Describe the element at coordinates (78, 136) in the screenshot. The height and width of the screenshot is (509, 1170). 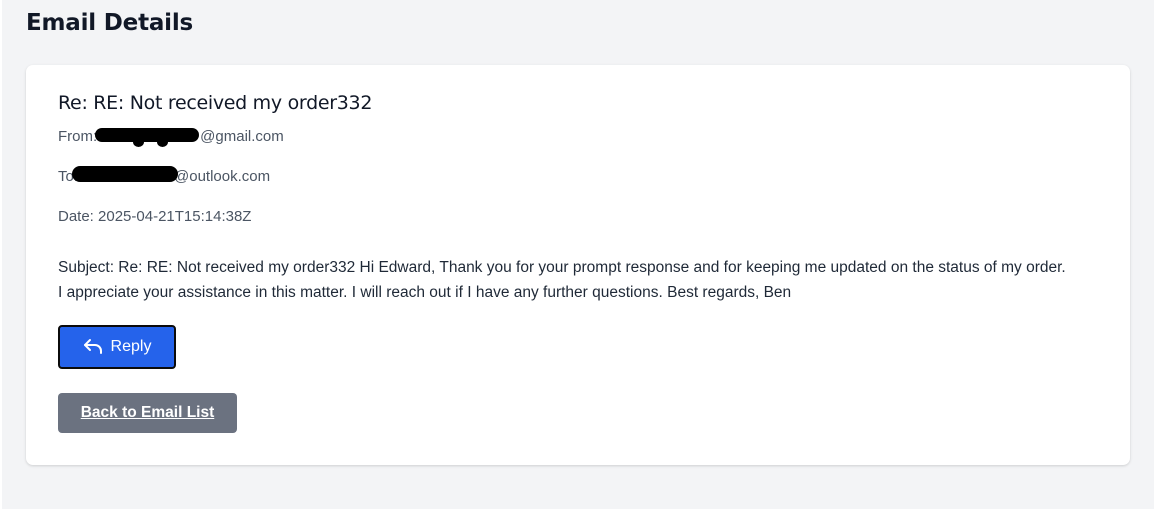
I see `from-label: From:` at that location.